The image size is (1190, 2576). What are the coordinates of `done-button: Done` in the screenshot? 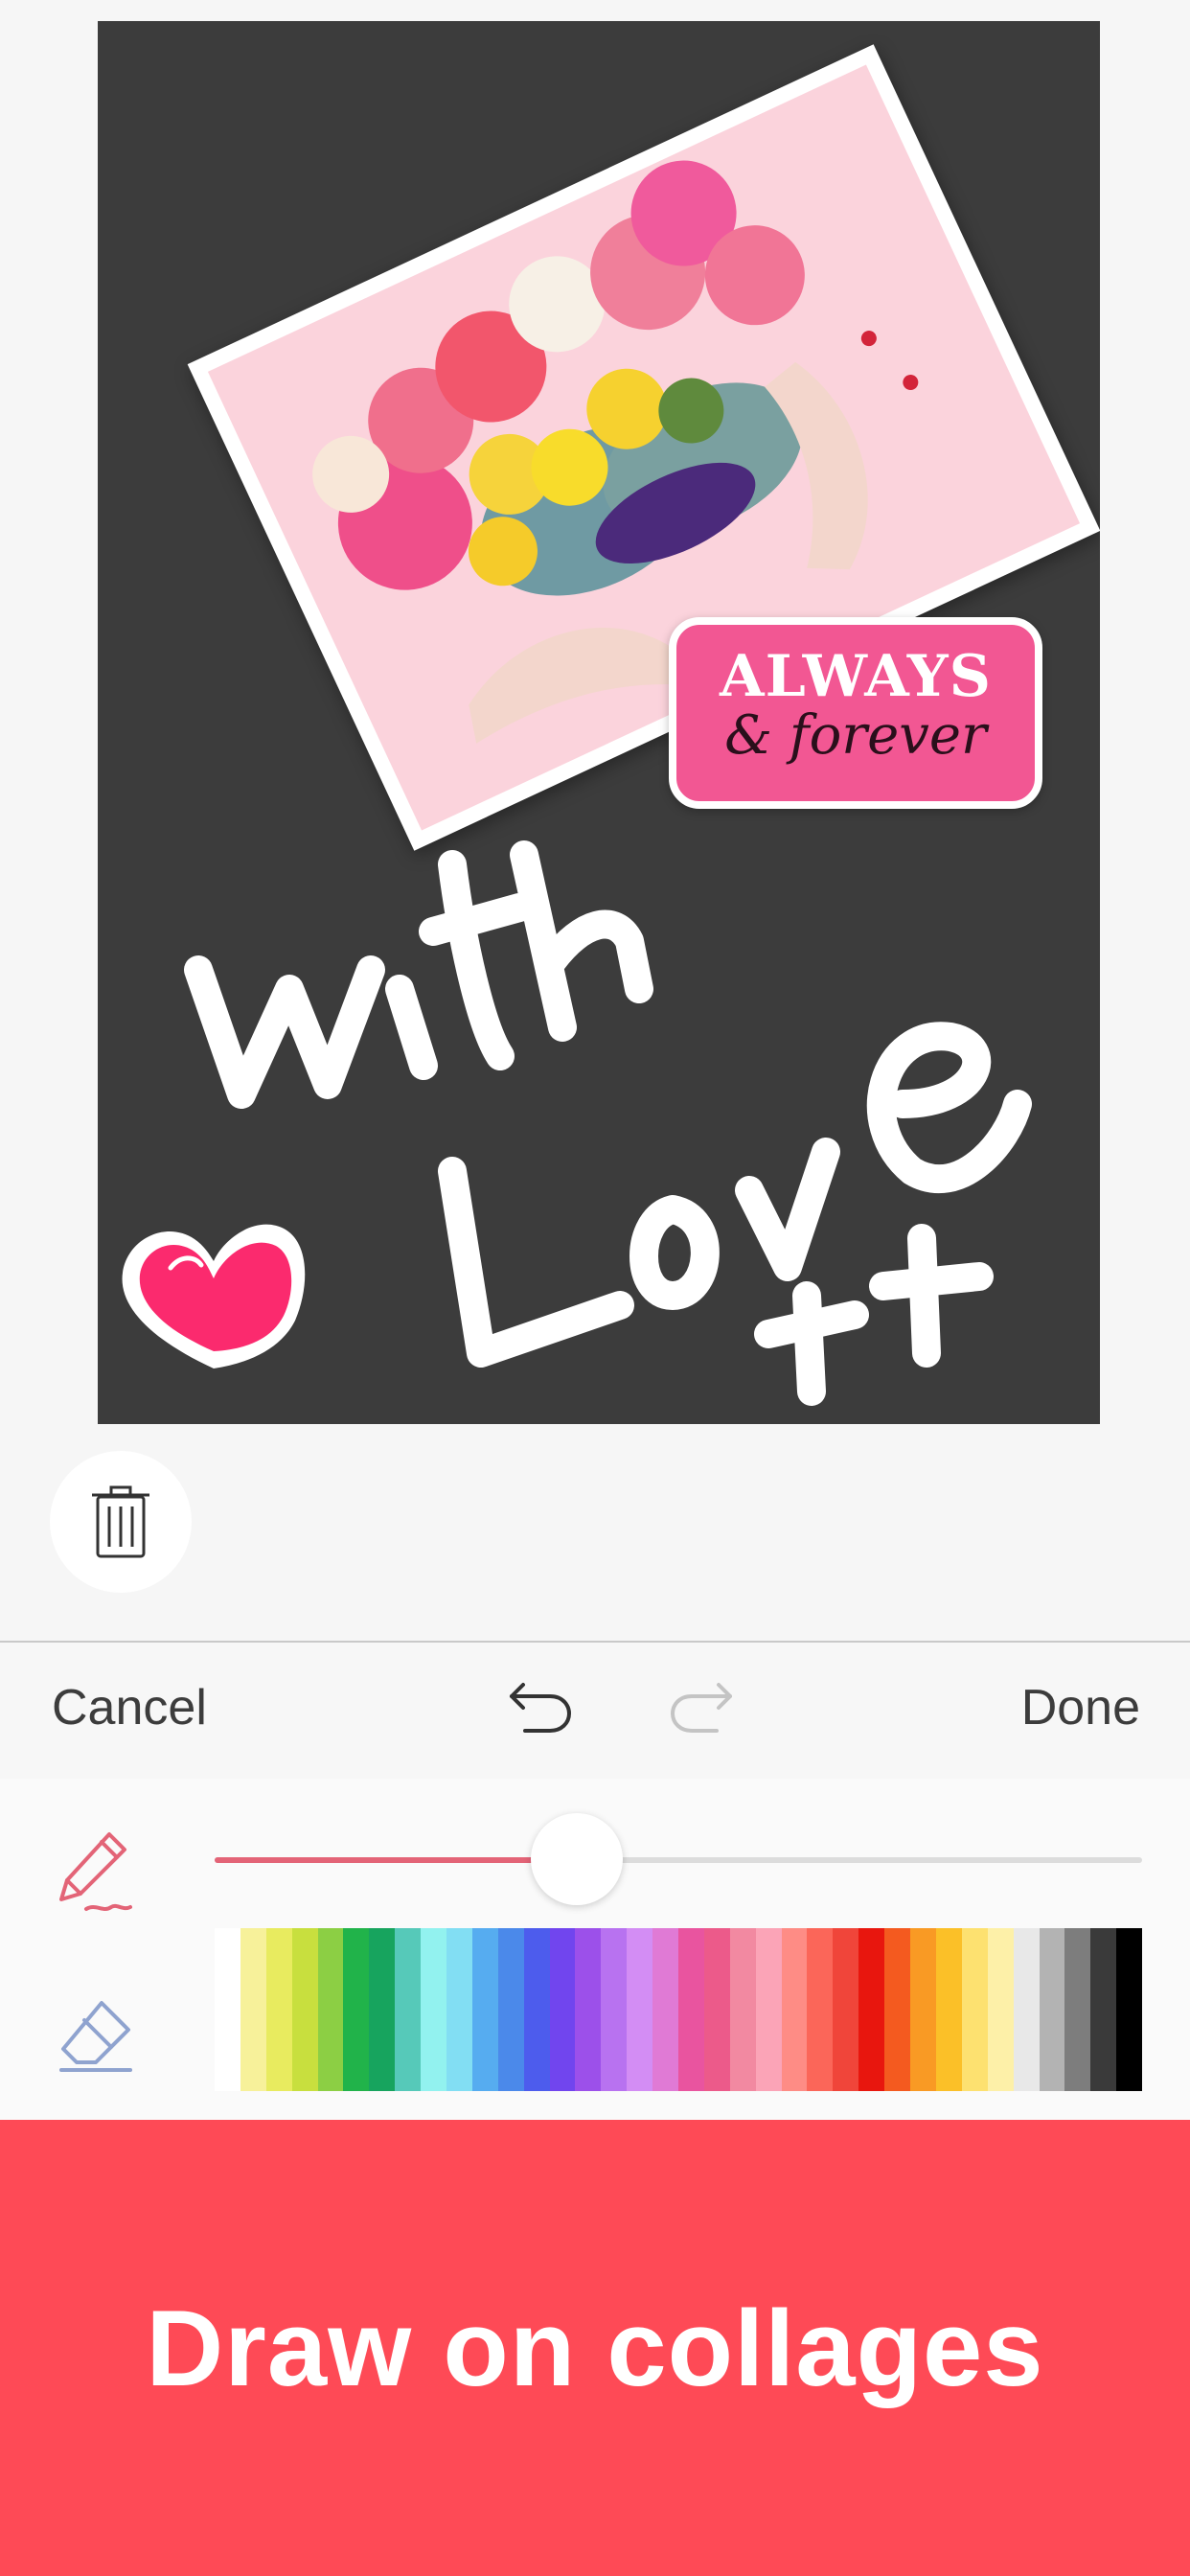 It's located at (1080, 1707).